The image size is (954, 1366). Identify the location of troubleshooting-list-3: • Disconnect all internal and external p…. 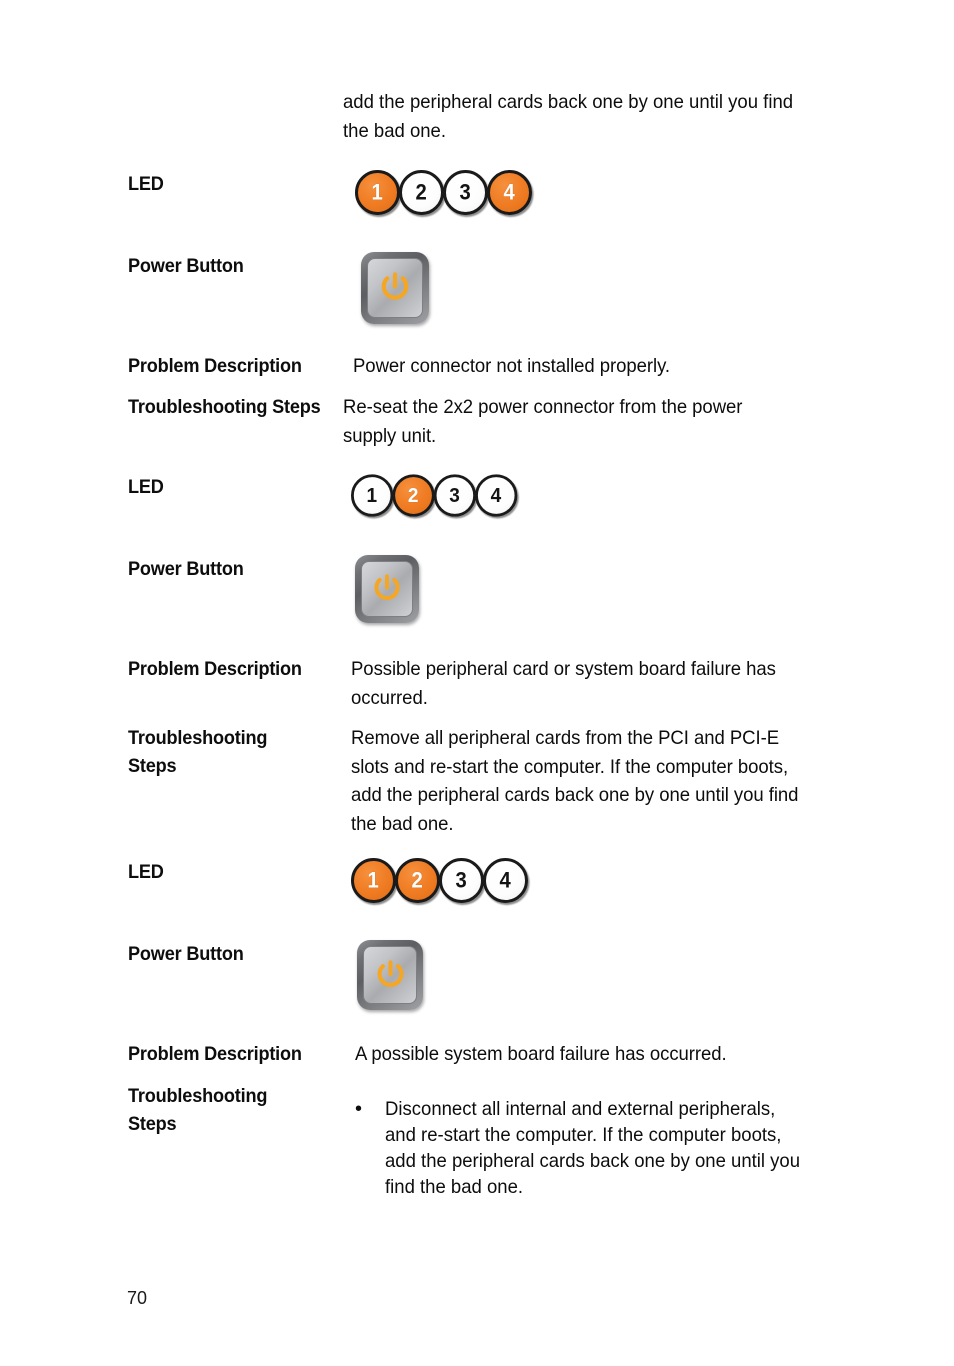
(631, 1141).